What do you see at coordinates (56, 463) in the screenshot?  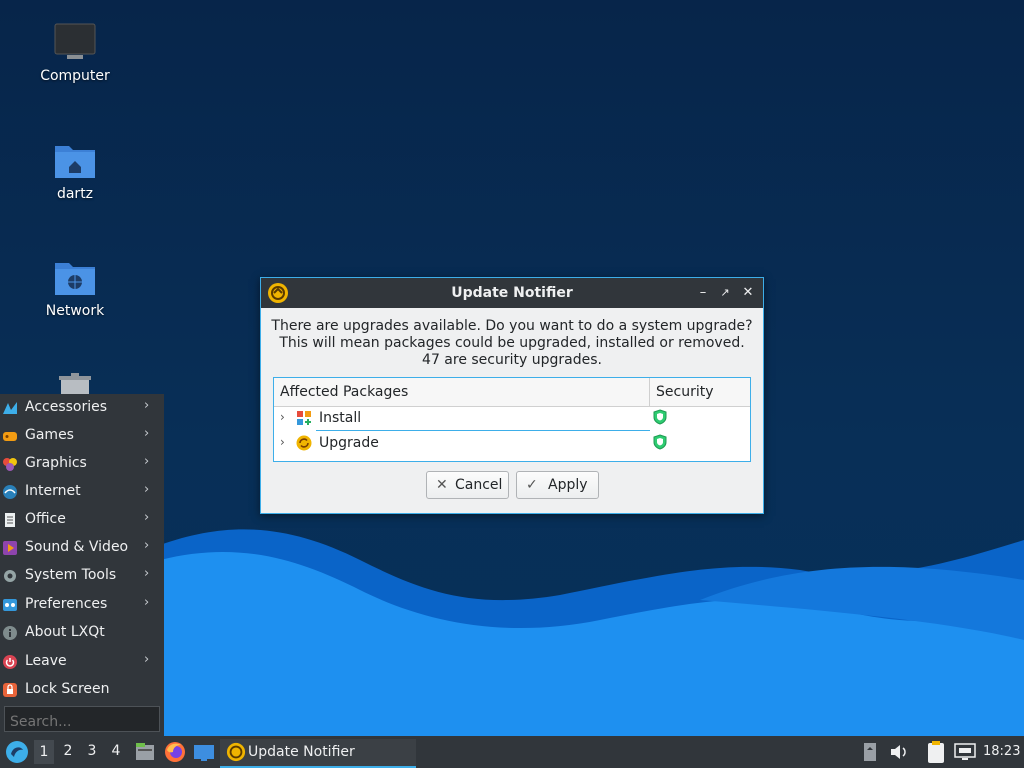 I see `menu-item-label: Graphics` at bounding box center [56, 463].